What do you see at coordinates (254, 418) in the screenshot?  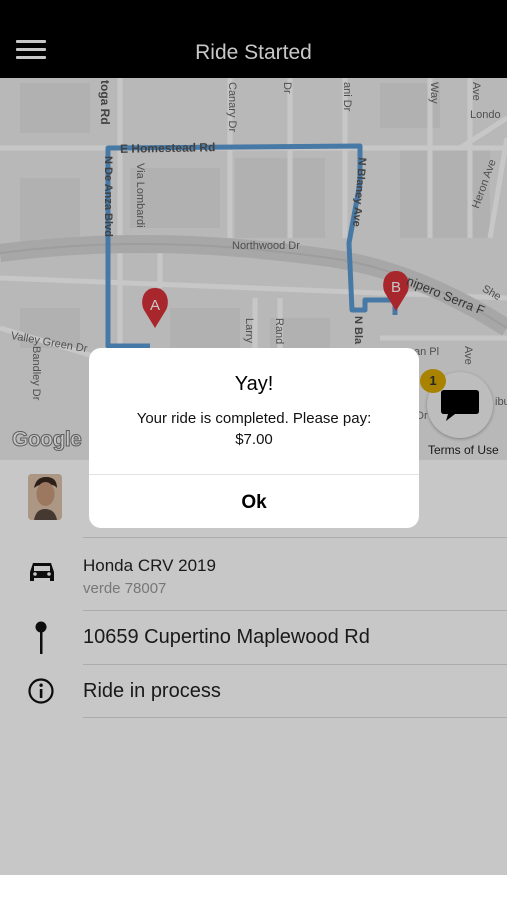 I see `dialog-message-line: Your ride is completed. Please pay:` at bounding box center [254, 418].